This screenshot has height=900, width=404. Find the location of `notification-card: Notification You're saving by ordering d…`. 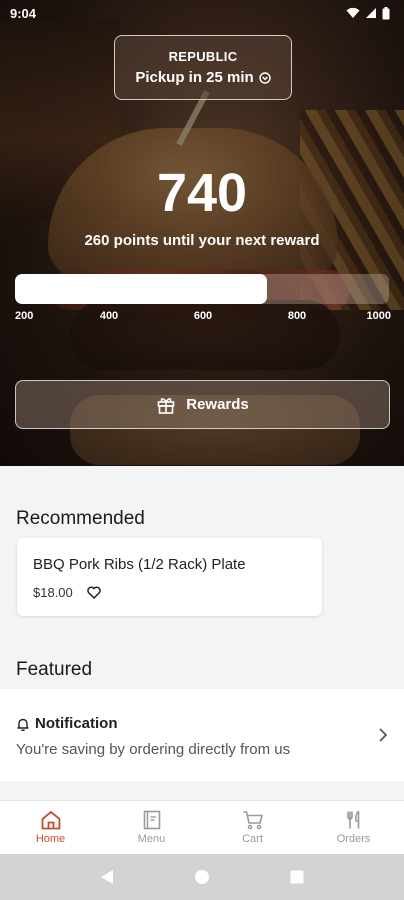

notification-card: Notification You're saving by ordering d… is located at coordinates (202, 735).